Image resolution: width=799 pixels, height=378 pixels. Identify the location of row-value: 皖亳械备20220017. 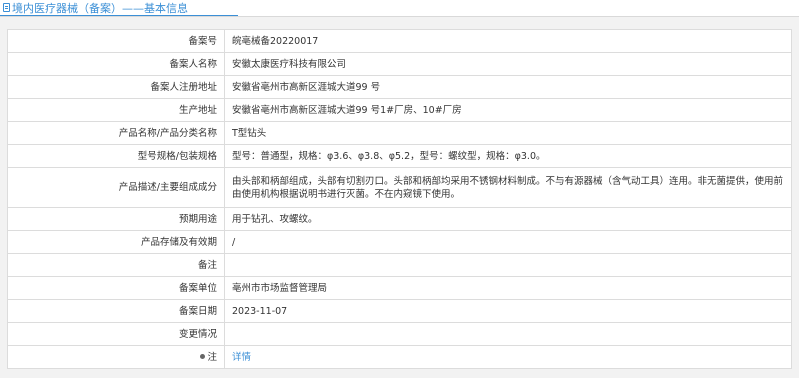
(508, 41).